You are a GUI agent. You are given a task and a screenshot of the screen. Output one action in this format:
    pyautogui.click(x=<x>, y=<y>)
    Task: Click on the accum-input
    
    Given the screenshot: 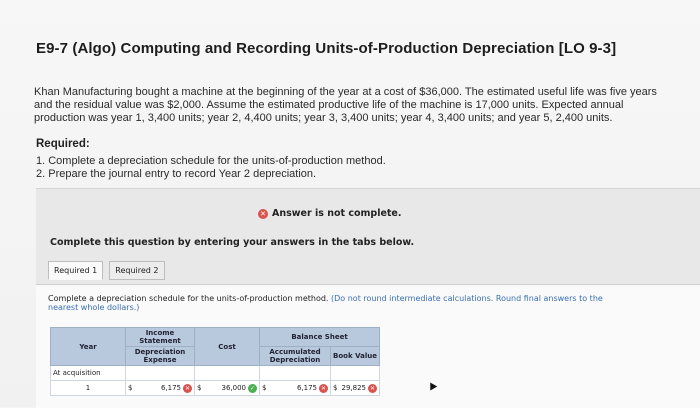 What is the action you would take?
    pyautogui.click(x=295, y=373)
    